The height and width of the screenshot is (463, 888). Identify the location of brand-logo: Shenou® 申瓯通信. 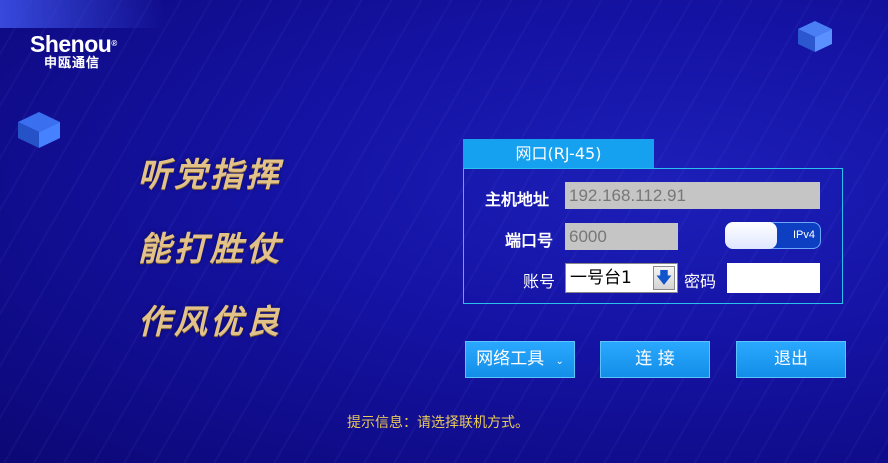
(73, 52).